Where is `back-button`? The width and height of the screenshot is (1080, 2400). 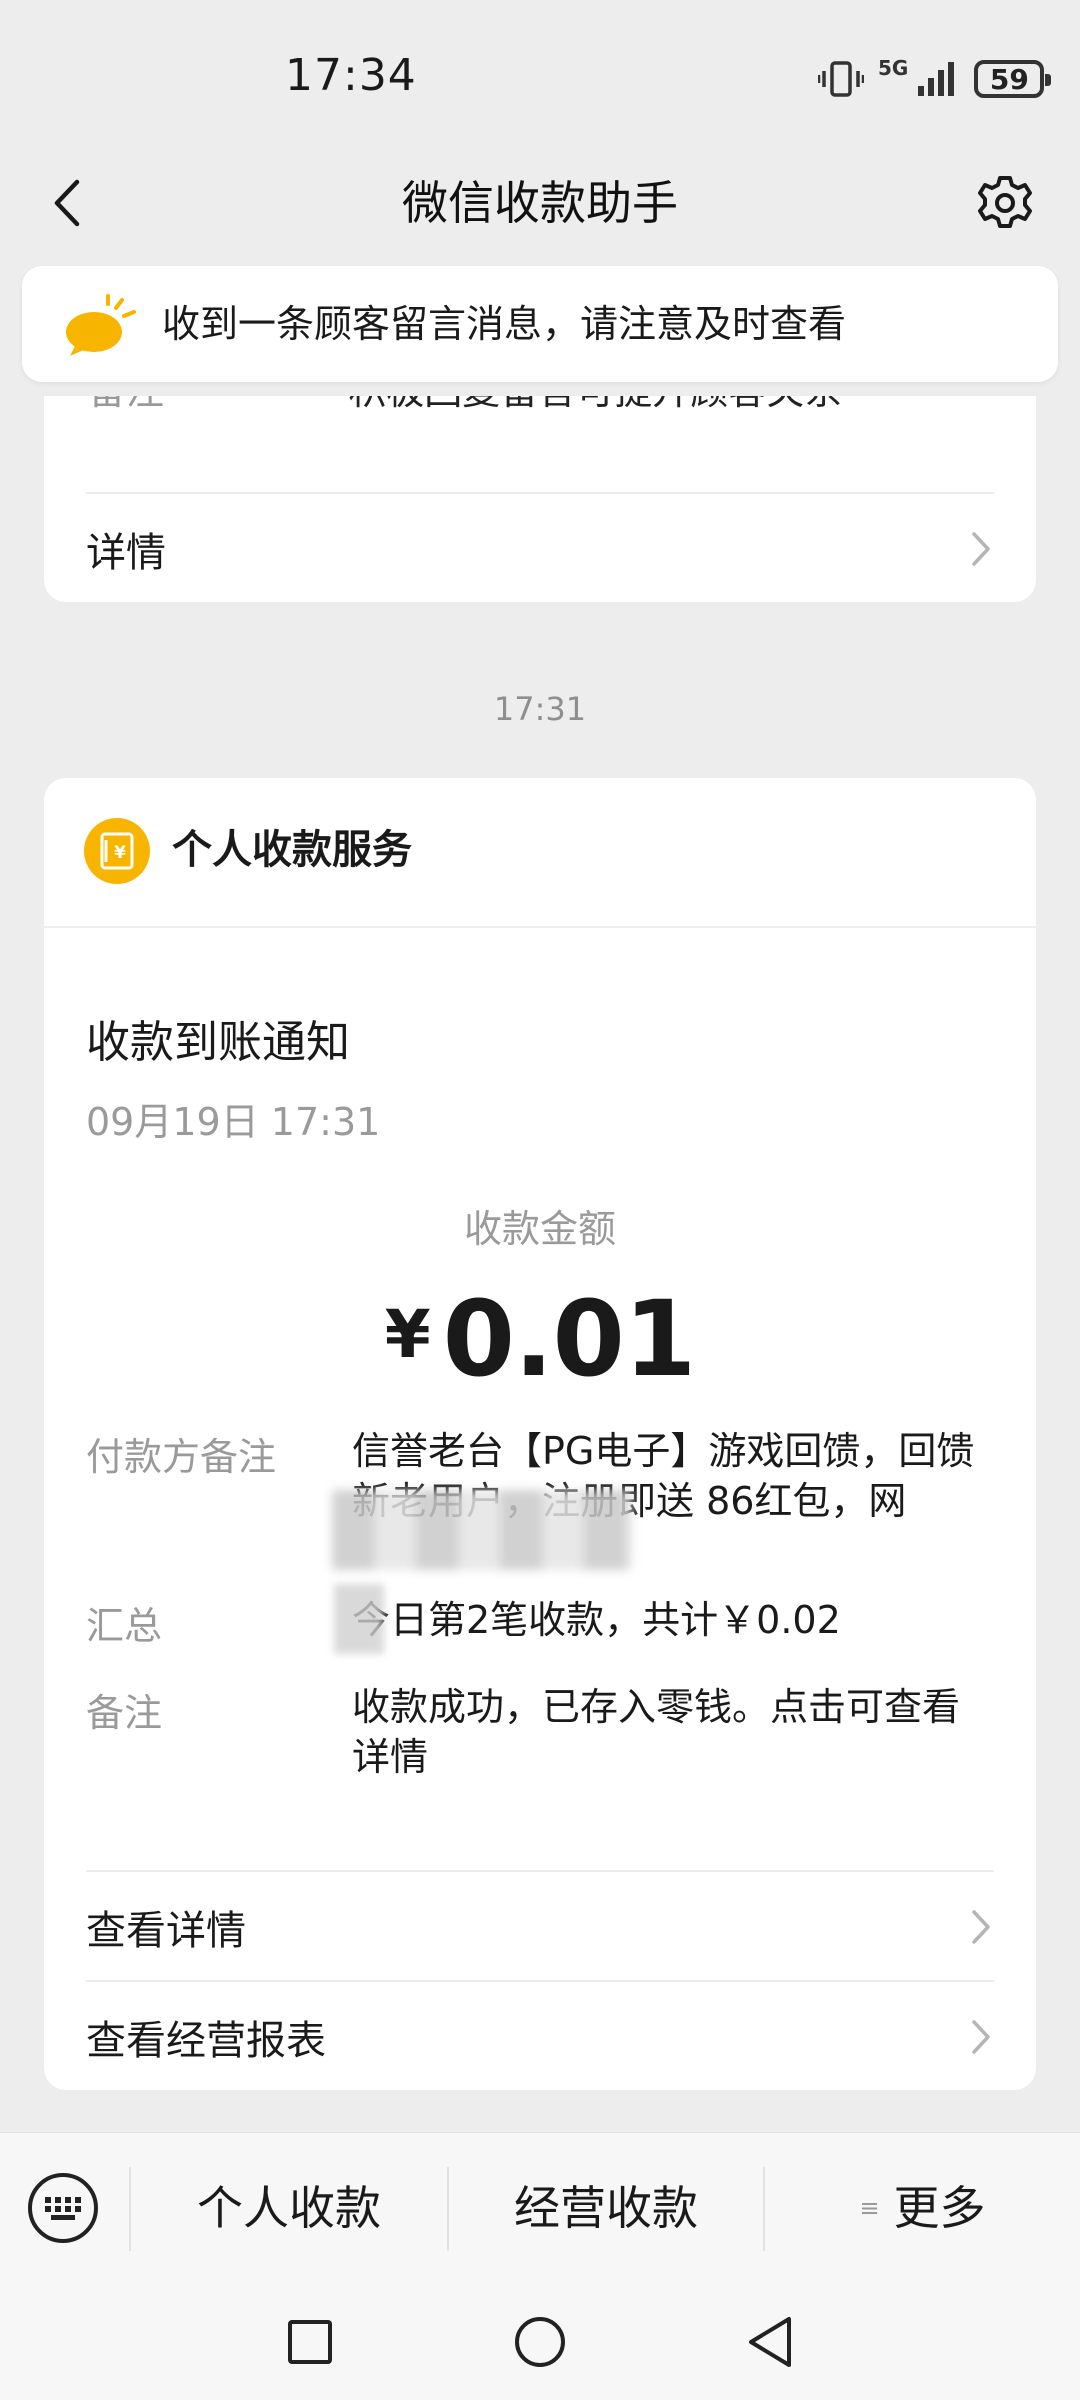 back-button is located at coordinates (66, 203).